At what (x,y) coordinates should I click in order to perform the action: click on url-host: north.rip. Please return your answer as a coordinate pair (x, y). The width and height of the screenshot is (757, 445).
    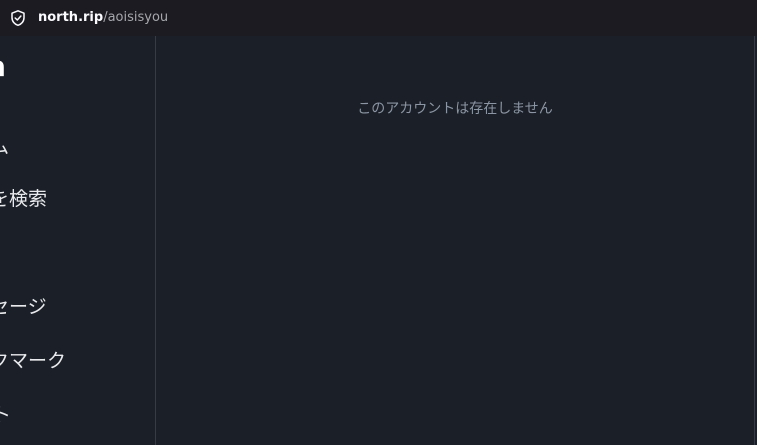
    Looking at the image, I should click on (71, 17).